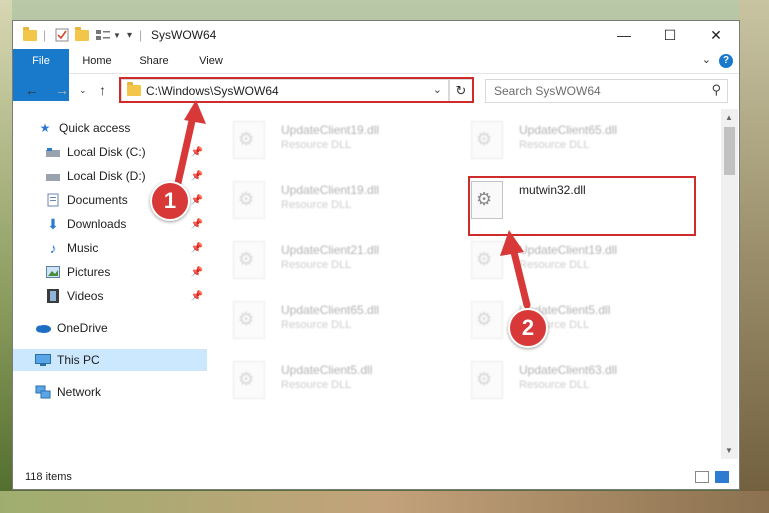 This screenshot has height=513, width=769. I want to click on new-folder-icon, so click(82, 34).